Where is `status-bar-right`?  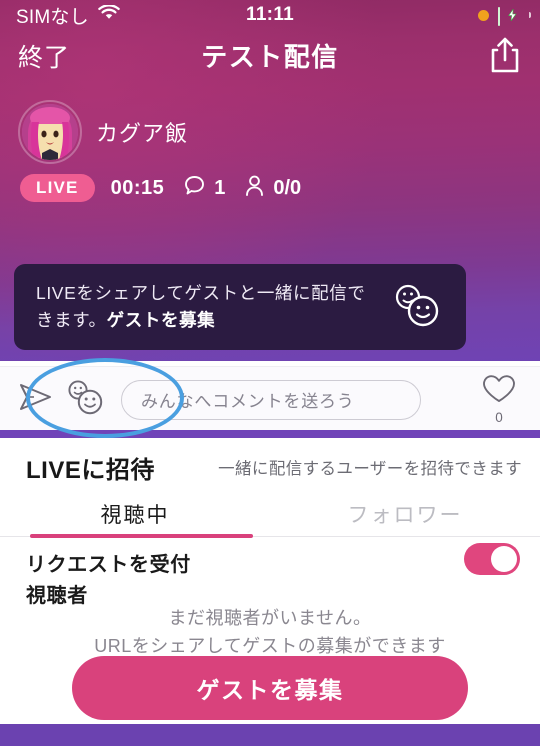
status-bar-right is located at coordinates (504, 16).